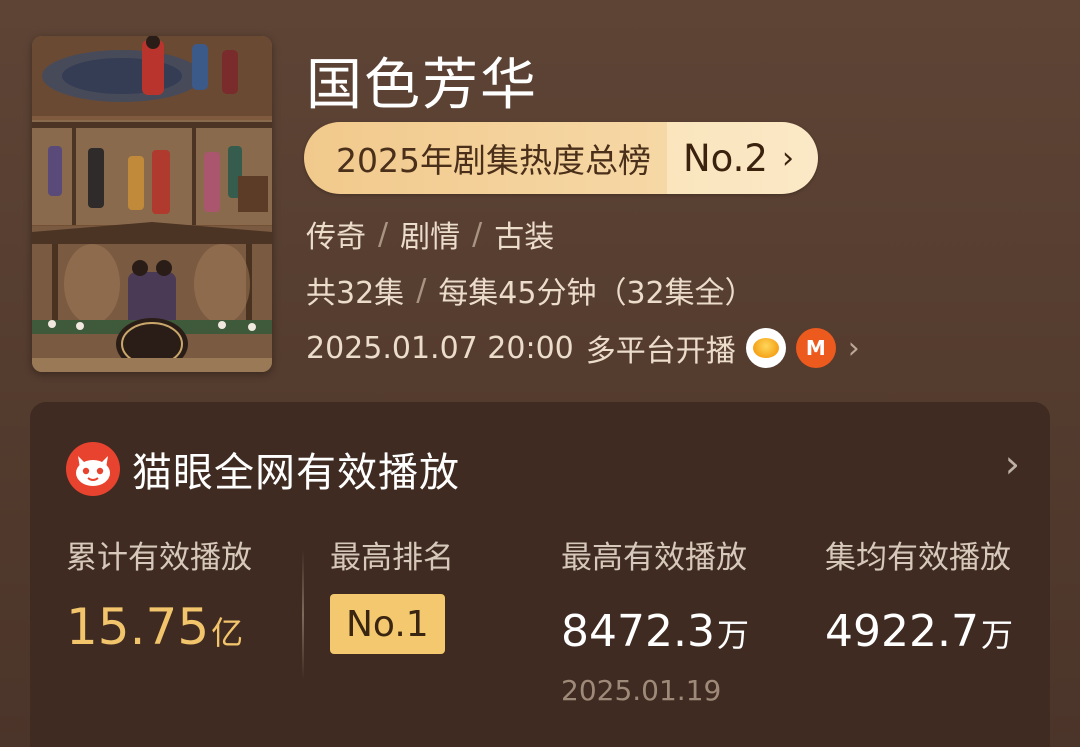 The width and height of the screenshot is (1080, 747). I want to click on highest-rank-badge: No.1, so click(387, 624).